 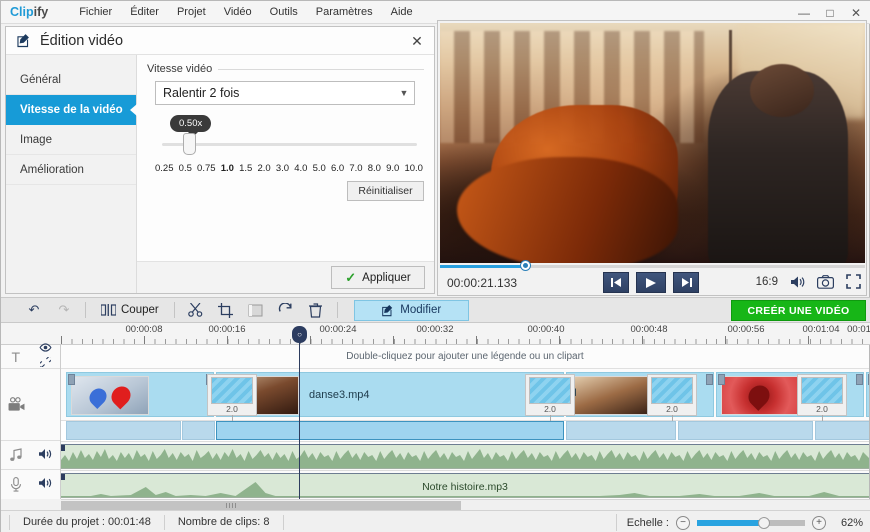 I want to click on zoom-in-button: +, so click(x=819, y=522).